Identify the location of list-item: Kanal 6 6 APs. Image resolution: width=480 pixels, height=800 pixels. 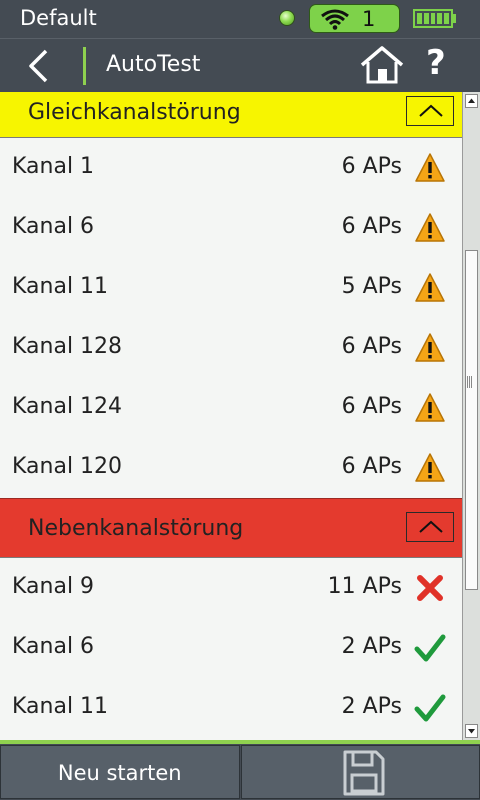
(231, 228).